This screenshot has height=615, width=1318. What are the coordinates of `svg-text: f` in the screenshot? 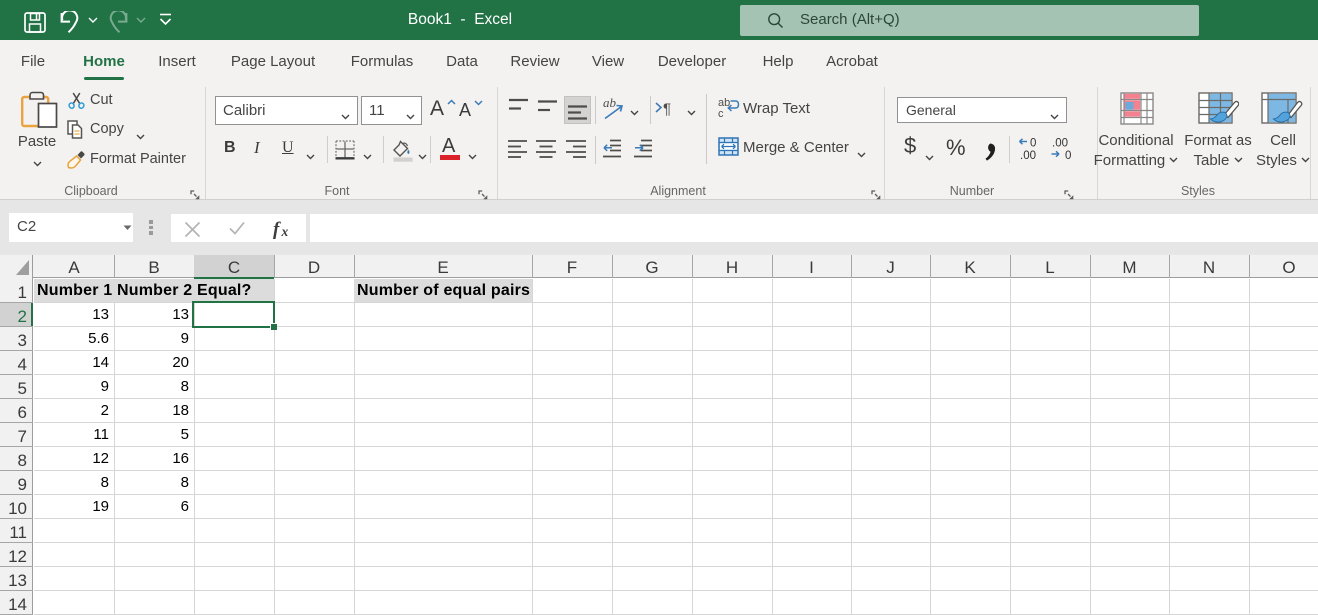 It's located at (277, 229).